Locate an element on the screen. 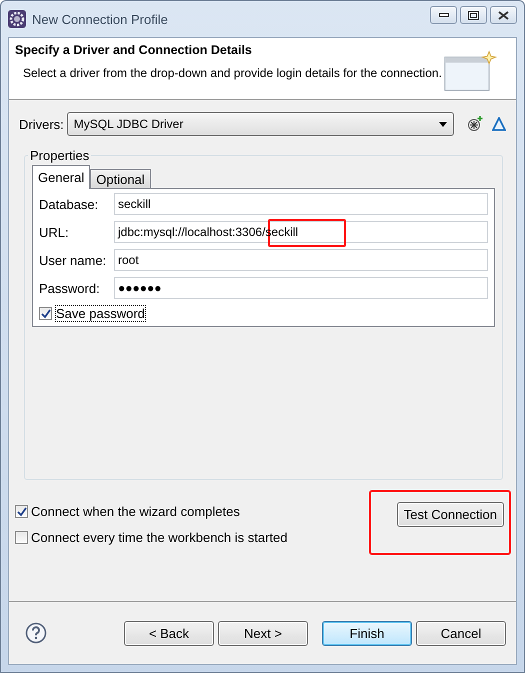 The height and width of the screenshot is (673, 525). tab: Optional is located at coordinates (120, 179).